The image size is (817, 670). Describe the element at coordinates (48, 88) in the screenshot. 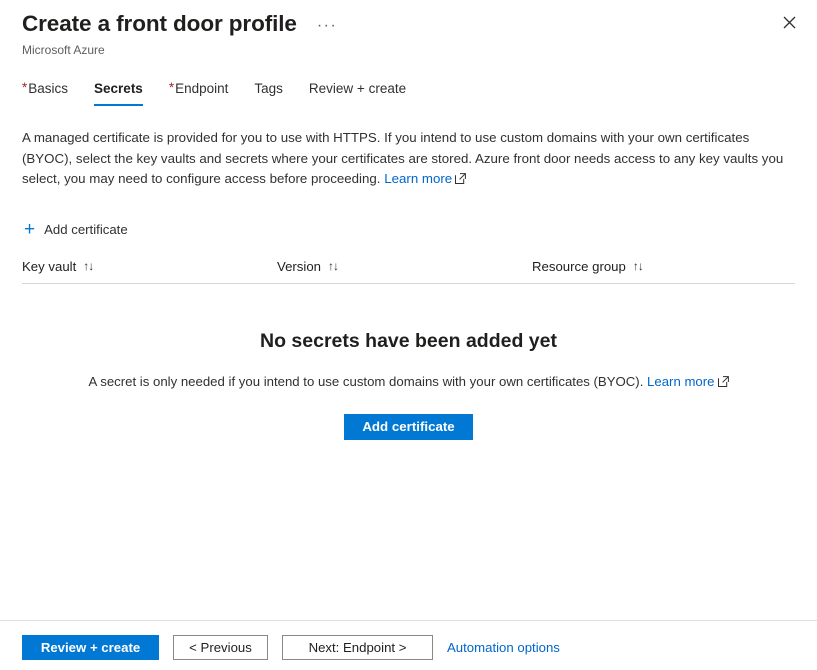

I see `tab-basics-label: Basics` at that location.